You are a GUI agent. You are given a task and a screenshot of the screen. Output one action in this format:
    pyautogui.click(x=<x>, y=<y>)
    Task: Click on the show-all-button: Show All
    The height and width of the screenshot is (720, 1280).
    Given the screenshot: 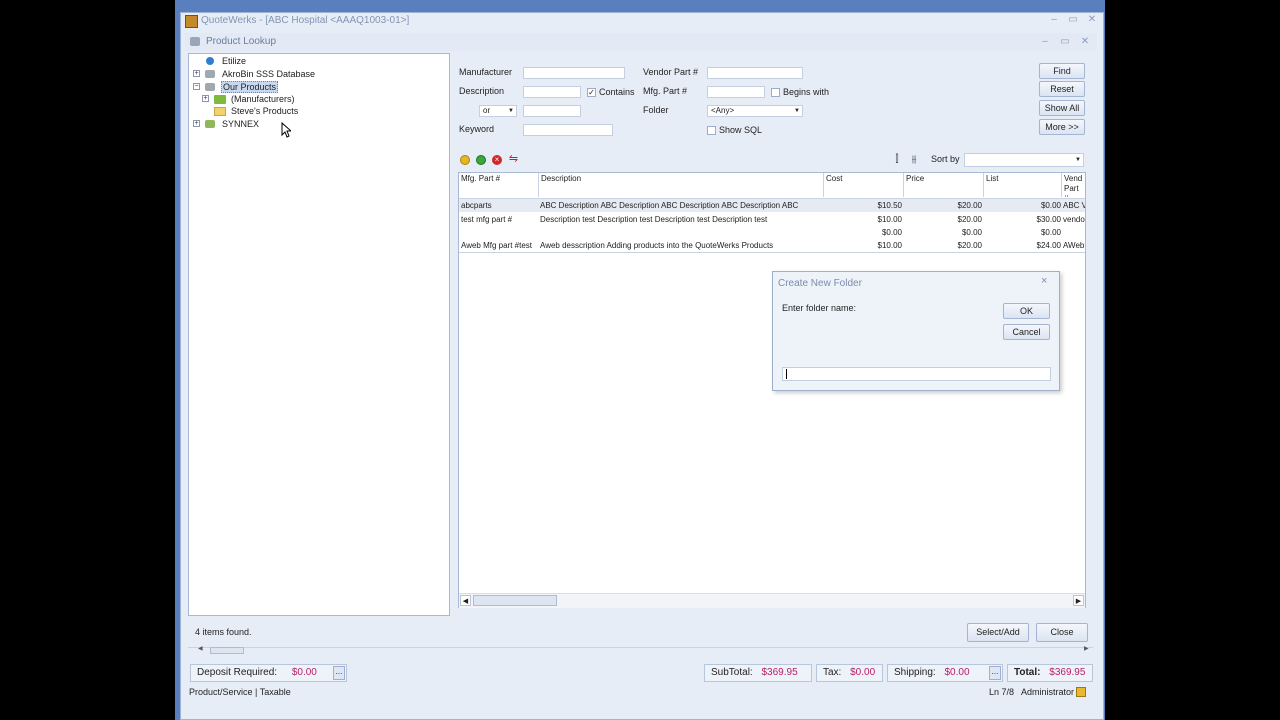 What is the action you would take?
    pyautogui.click(x=1062, y=108)
    